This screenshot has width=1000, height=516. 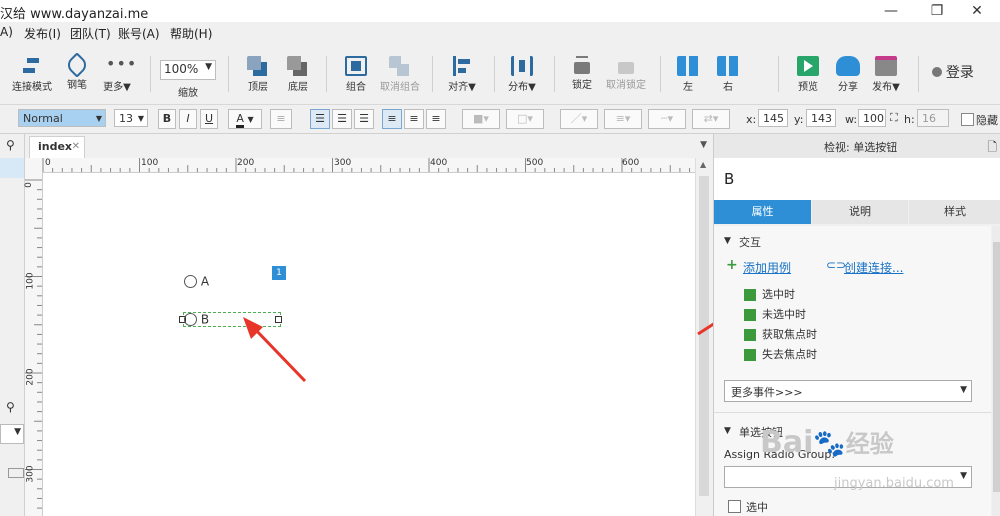 What do you see at coordinates (996, 367) in the screenshot?
I see `scroll-thumb` at bounding box center [996, 367].